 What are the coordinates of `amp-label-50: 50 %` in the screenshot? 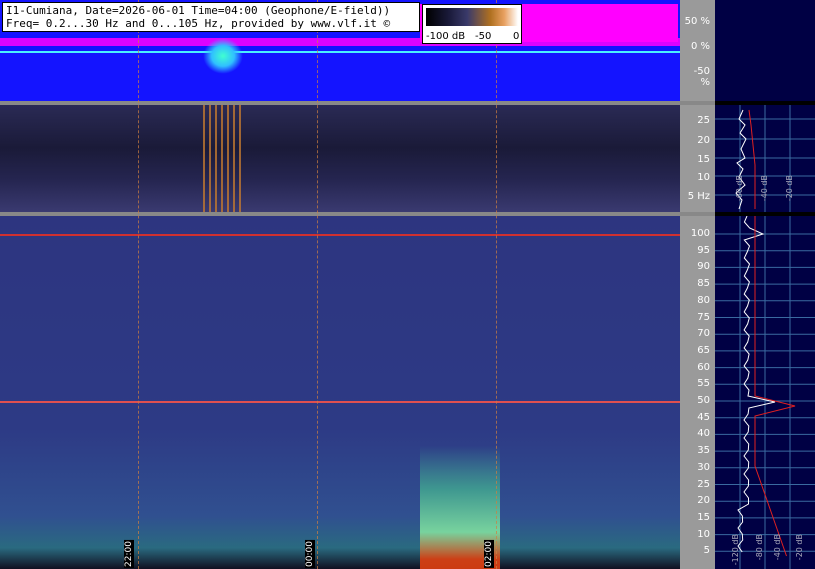 It's located at (697, 21).